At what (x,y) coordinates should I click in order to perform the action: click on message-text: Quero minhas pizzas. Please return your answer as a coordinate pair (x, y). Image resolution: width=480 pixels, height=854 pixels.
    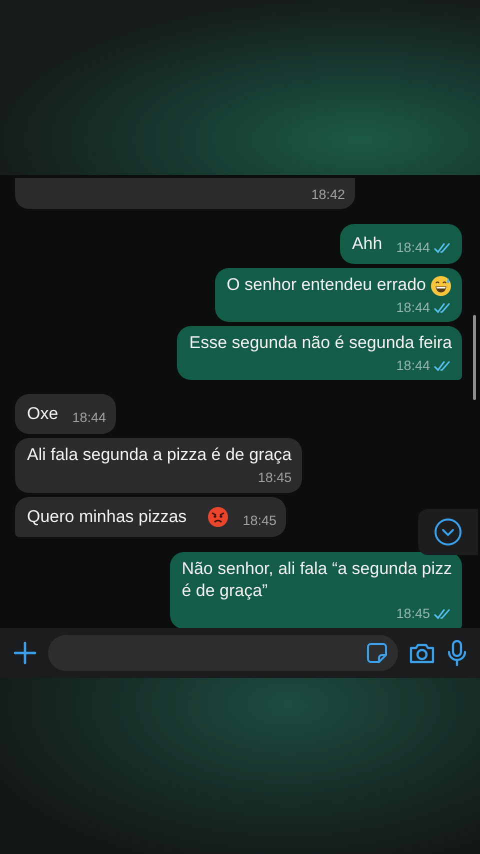
    Looking at the image, I should click on (107, 517).